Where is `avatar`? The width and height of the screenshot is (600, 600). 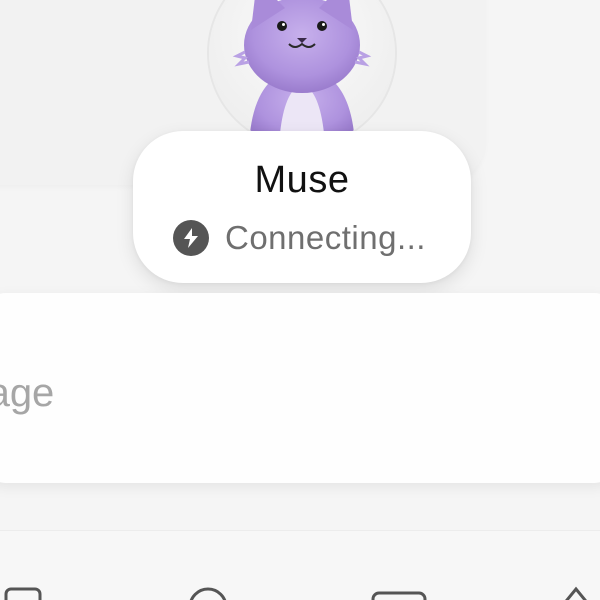 avatar is located at coordinates (302, 73).